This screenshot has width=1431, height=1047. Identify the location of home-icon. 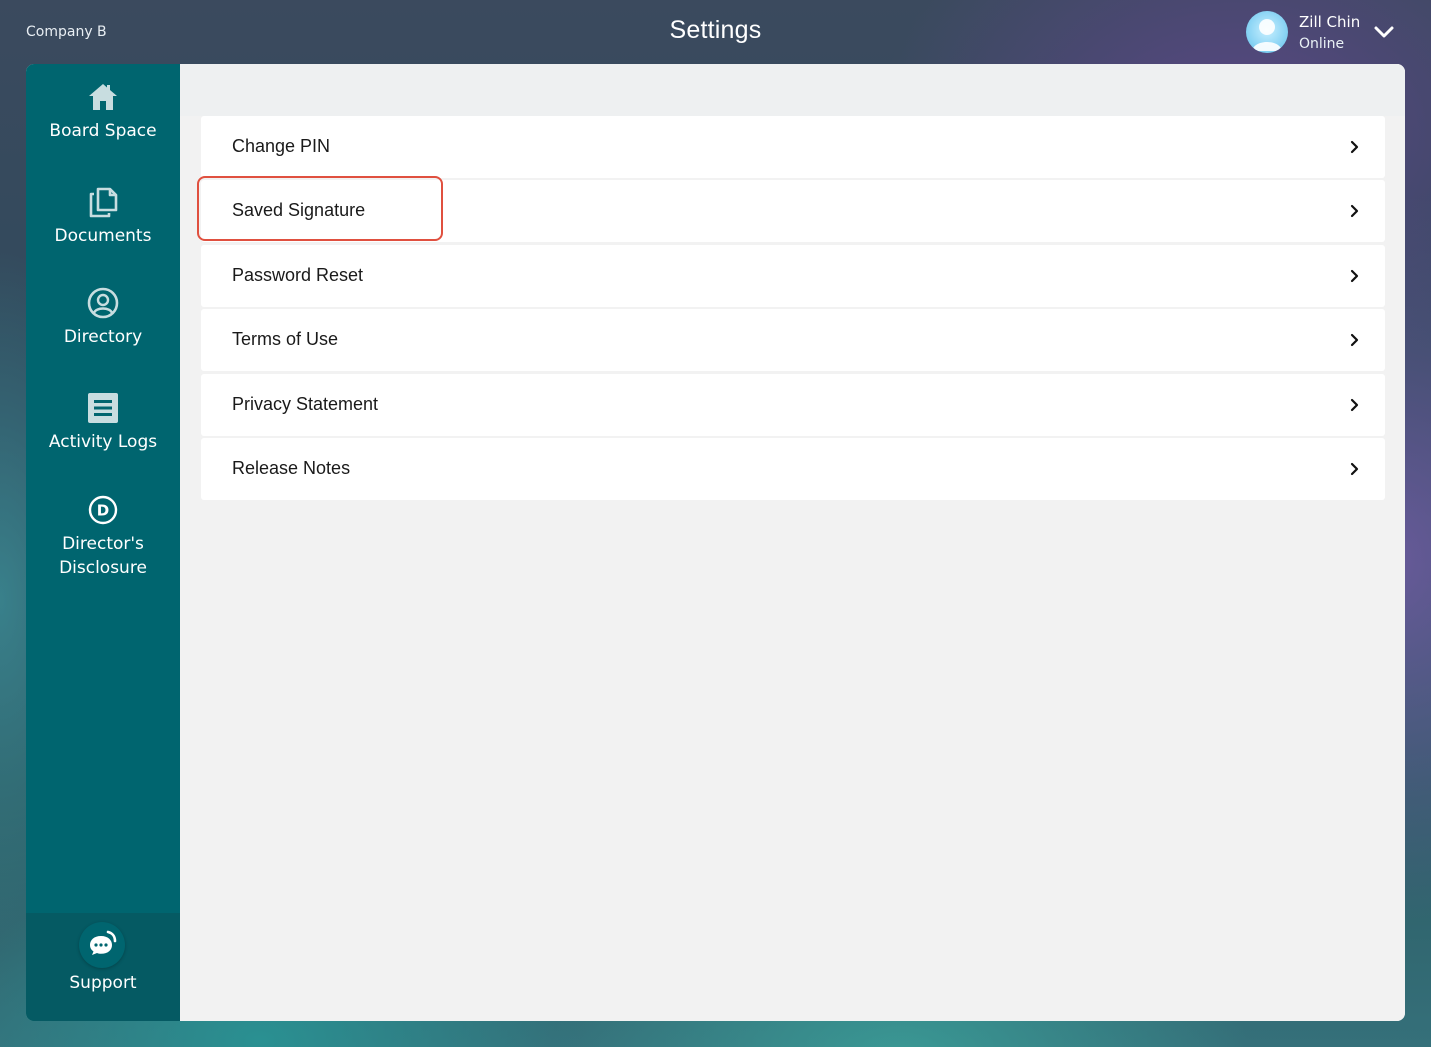
(103, 97).